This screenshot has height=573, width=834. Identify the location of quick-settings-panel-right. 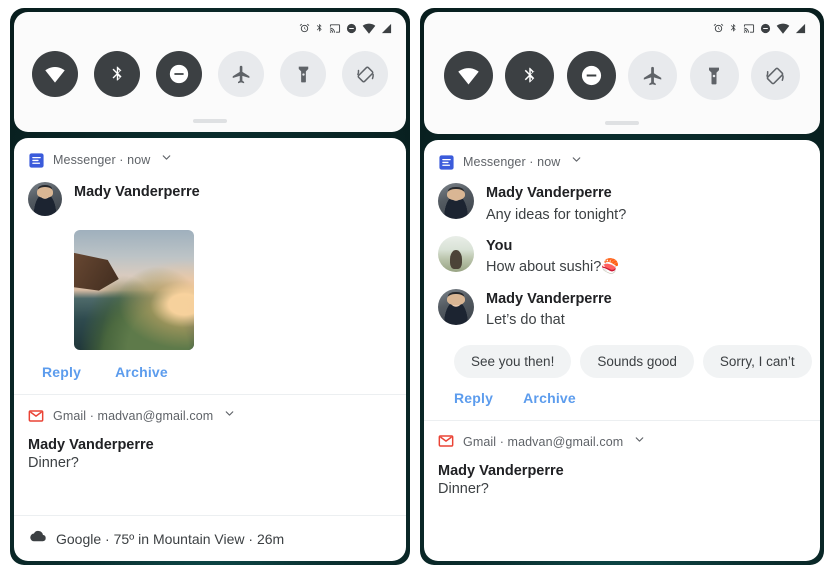
(622, 73).